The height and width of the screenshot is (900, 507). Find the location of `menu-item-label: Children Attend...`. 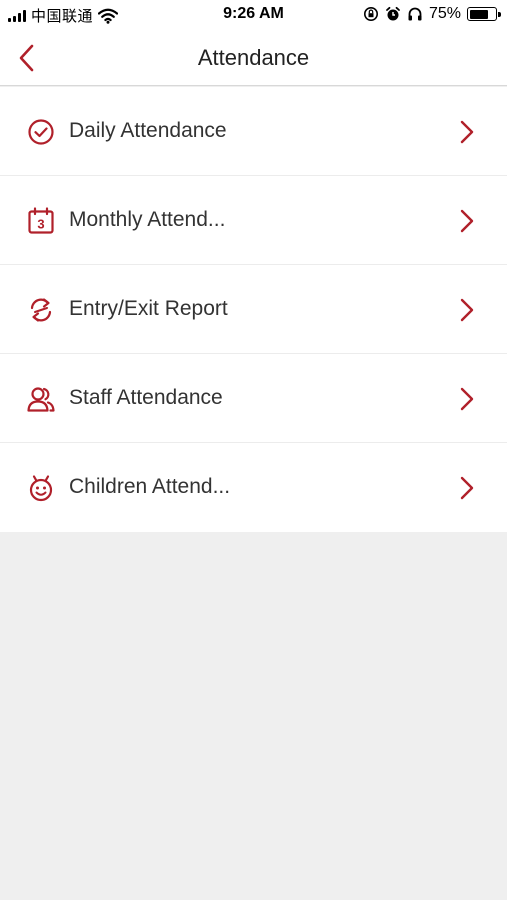

menu-item-label: Children Attend... is located at coordinates (150, 486).